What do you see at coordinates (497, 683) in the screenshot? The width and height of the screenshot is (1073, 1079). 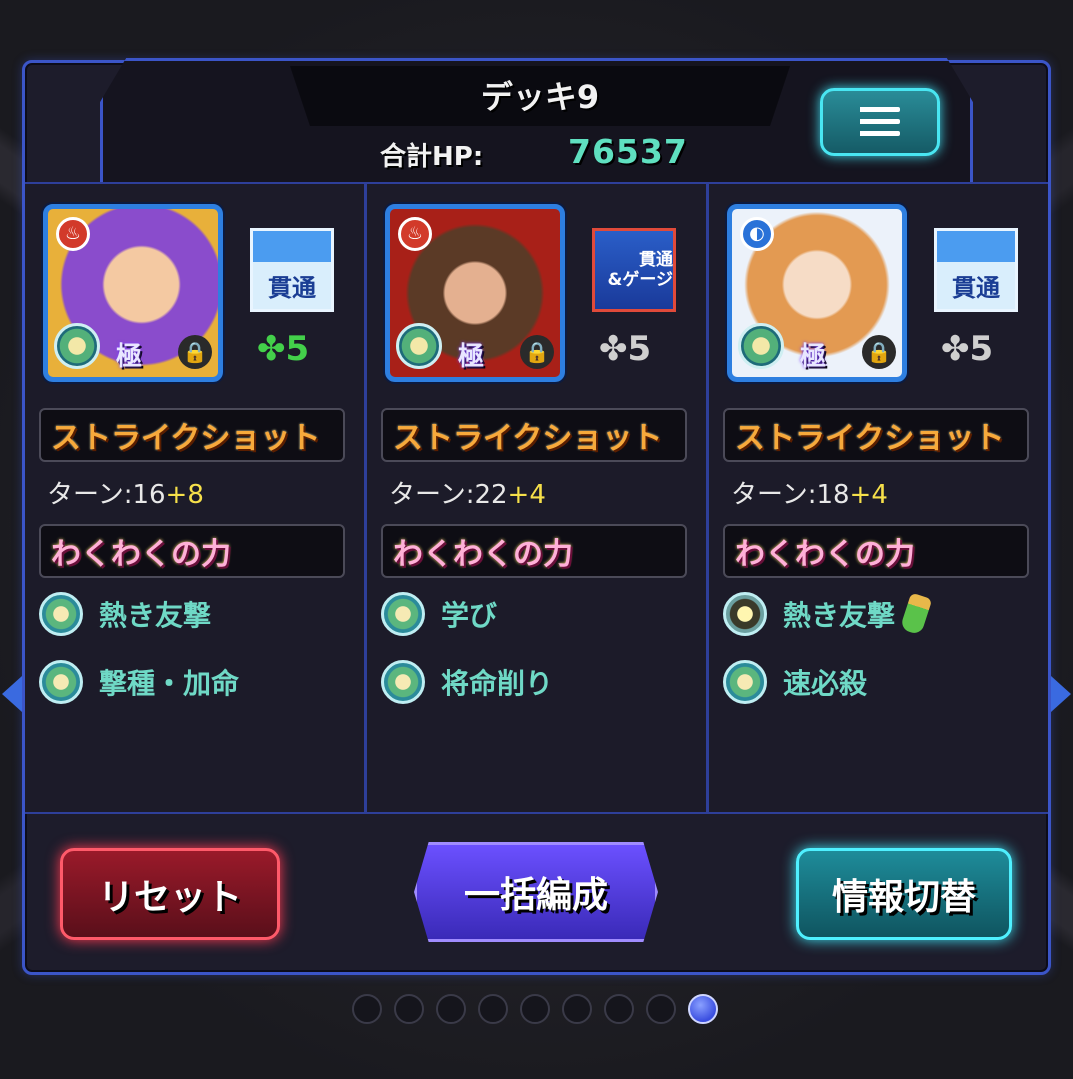 I see `ability-name: 将命削り` at bounding box center [497, 683].